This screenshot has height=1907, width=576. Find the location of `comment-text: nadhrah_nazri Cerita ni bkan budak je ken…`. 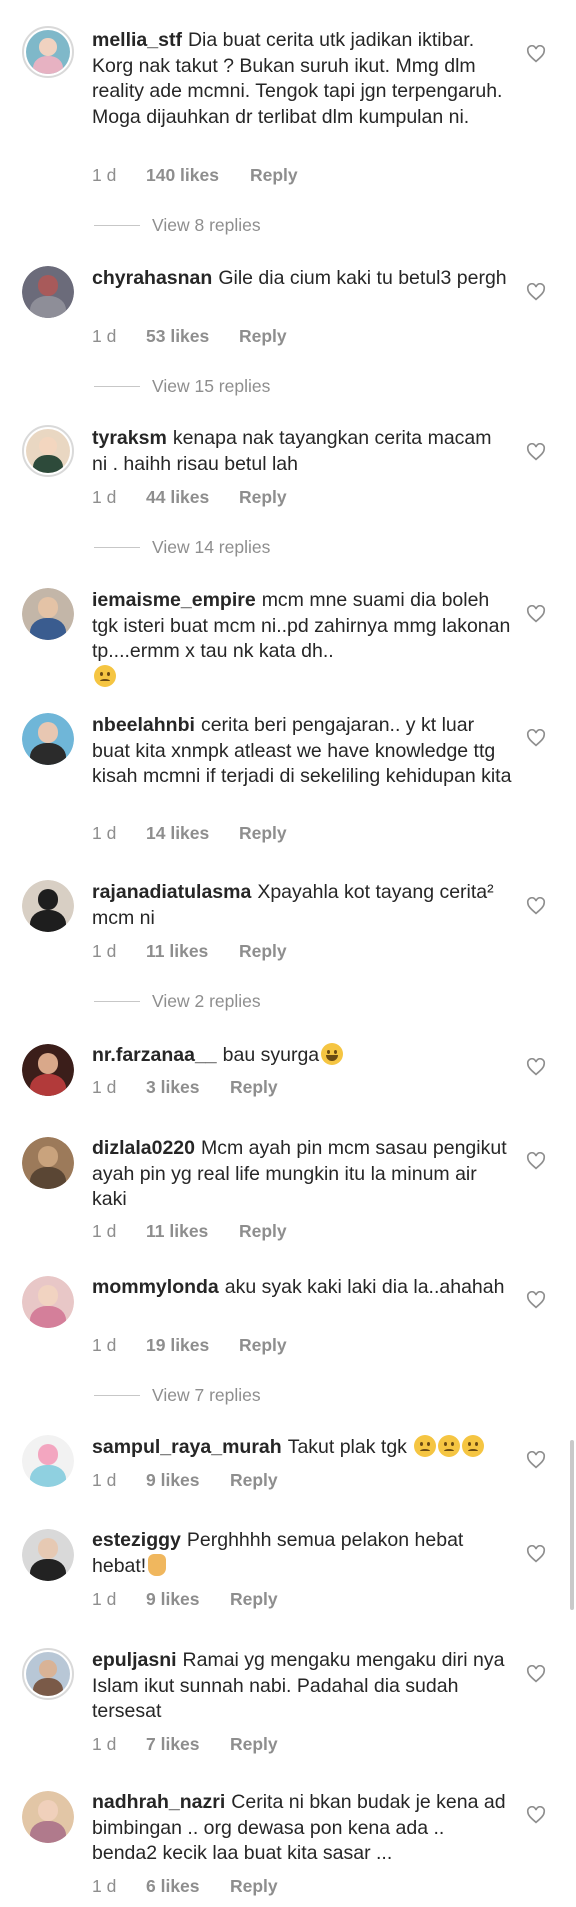

comment-text: nadhrah_nazri Cerita ni bkan budak je ken… is located at coordinates (302, 1828).